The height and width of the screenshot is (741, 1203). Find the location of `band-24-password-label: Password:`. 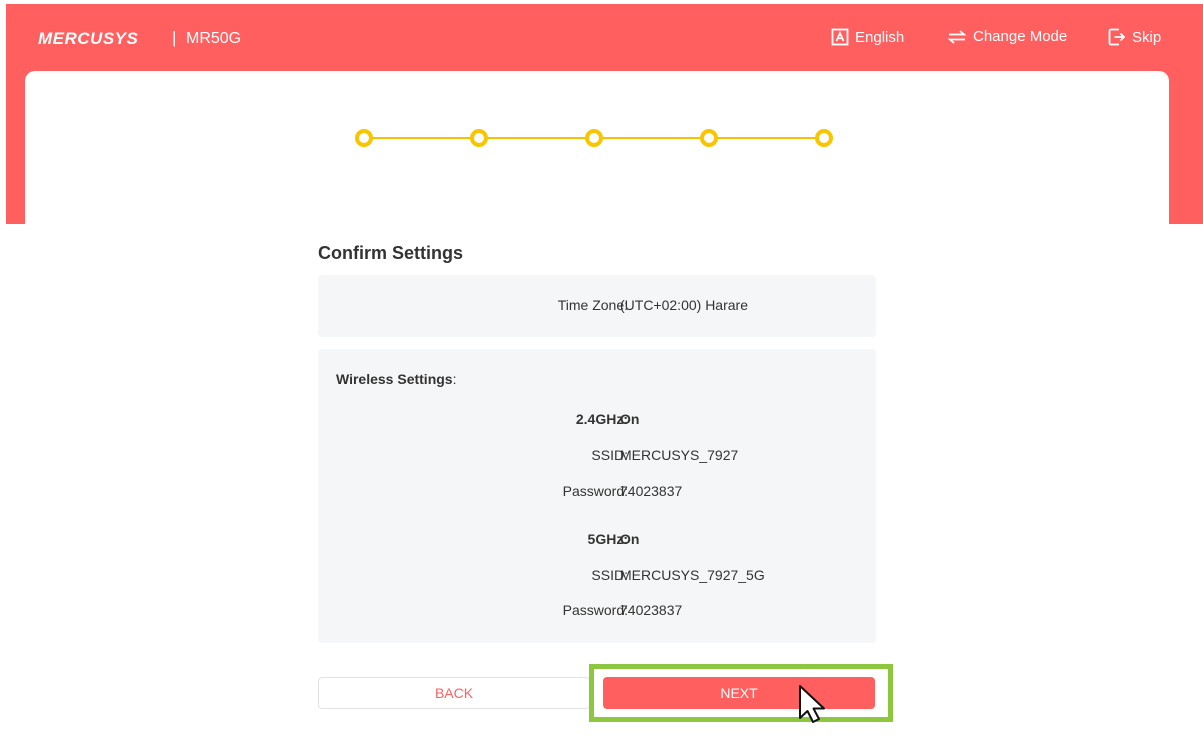

band-24-password-label: Password: is located at coordinates (595, 491).